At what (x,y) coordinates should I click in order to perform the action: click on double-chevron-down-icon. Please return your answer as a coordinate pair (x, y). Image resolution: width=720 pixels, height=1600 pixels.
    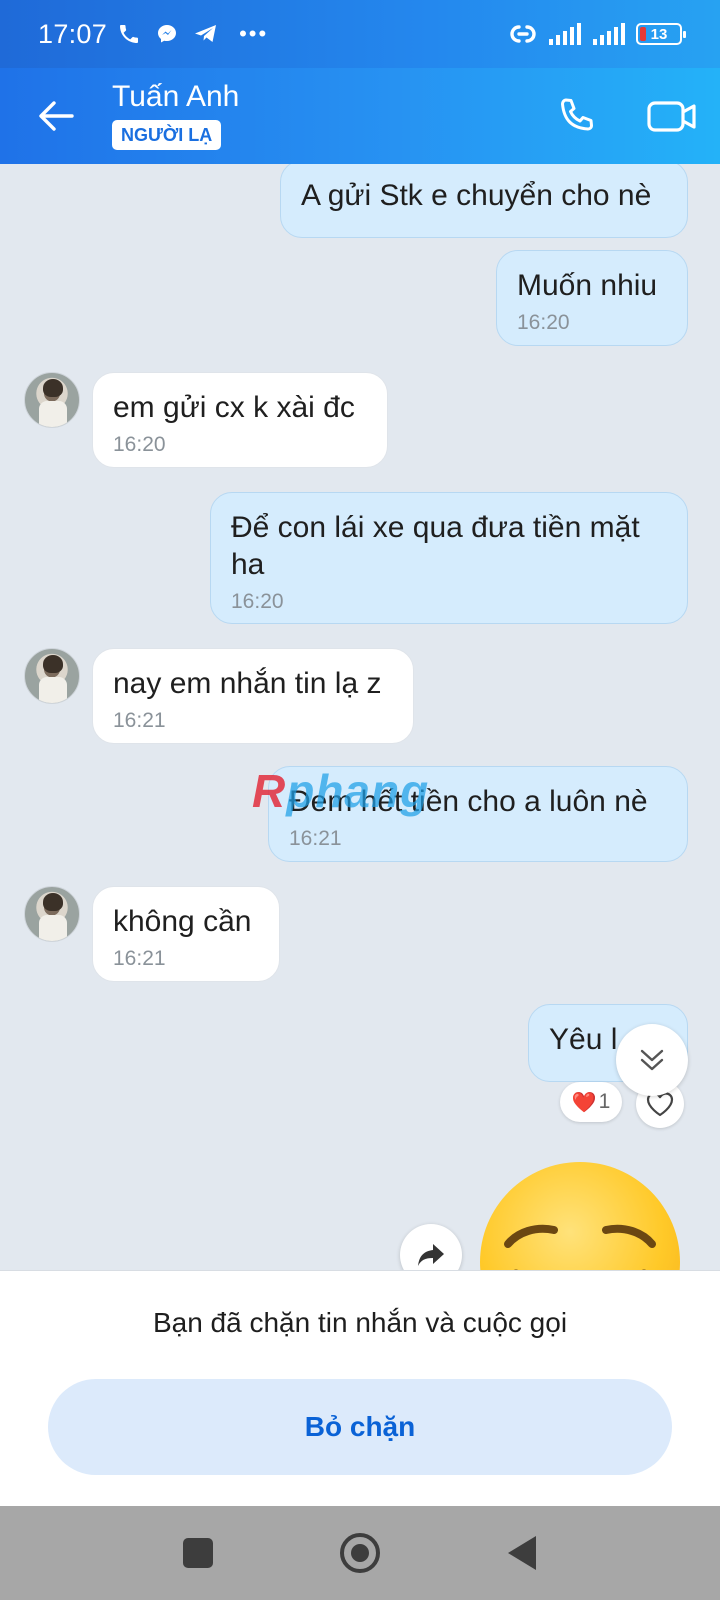
    Looking at the image, I should click on (652, 1060).